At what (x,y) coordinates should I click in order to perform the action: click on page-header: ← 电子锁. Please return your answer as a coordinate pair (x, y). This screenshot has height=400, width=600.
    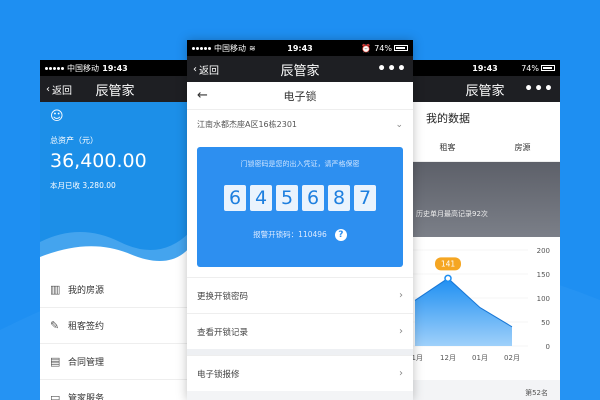
    Looking at the image, I should click on (300, 95).